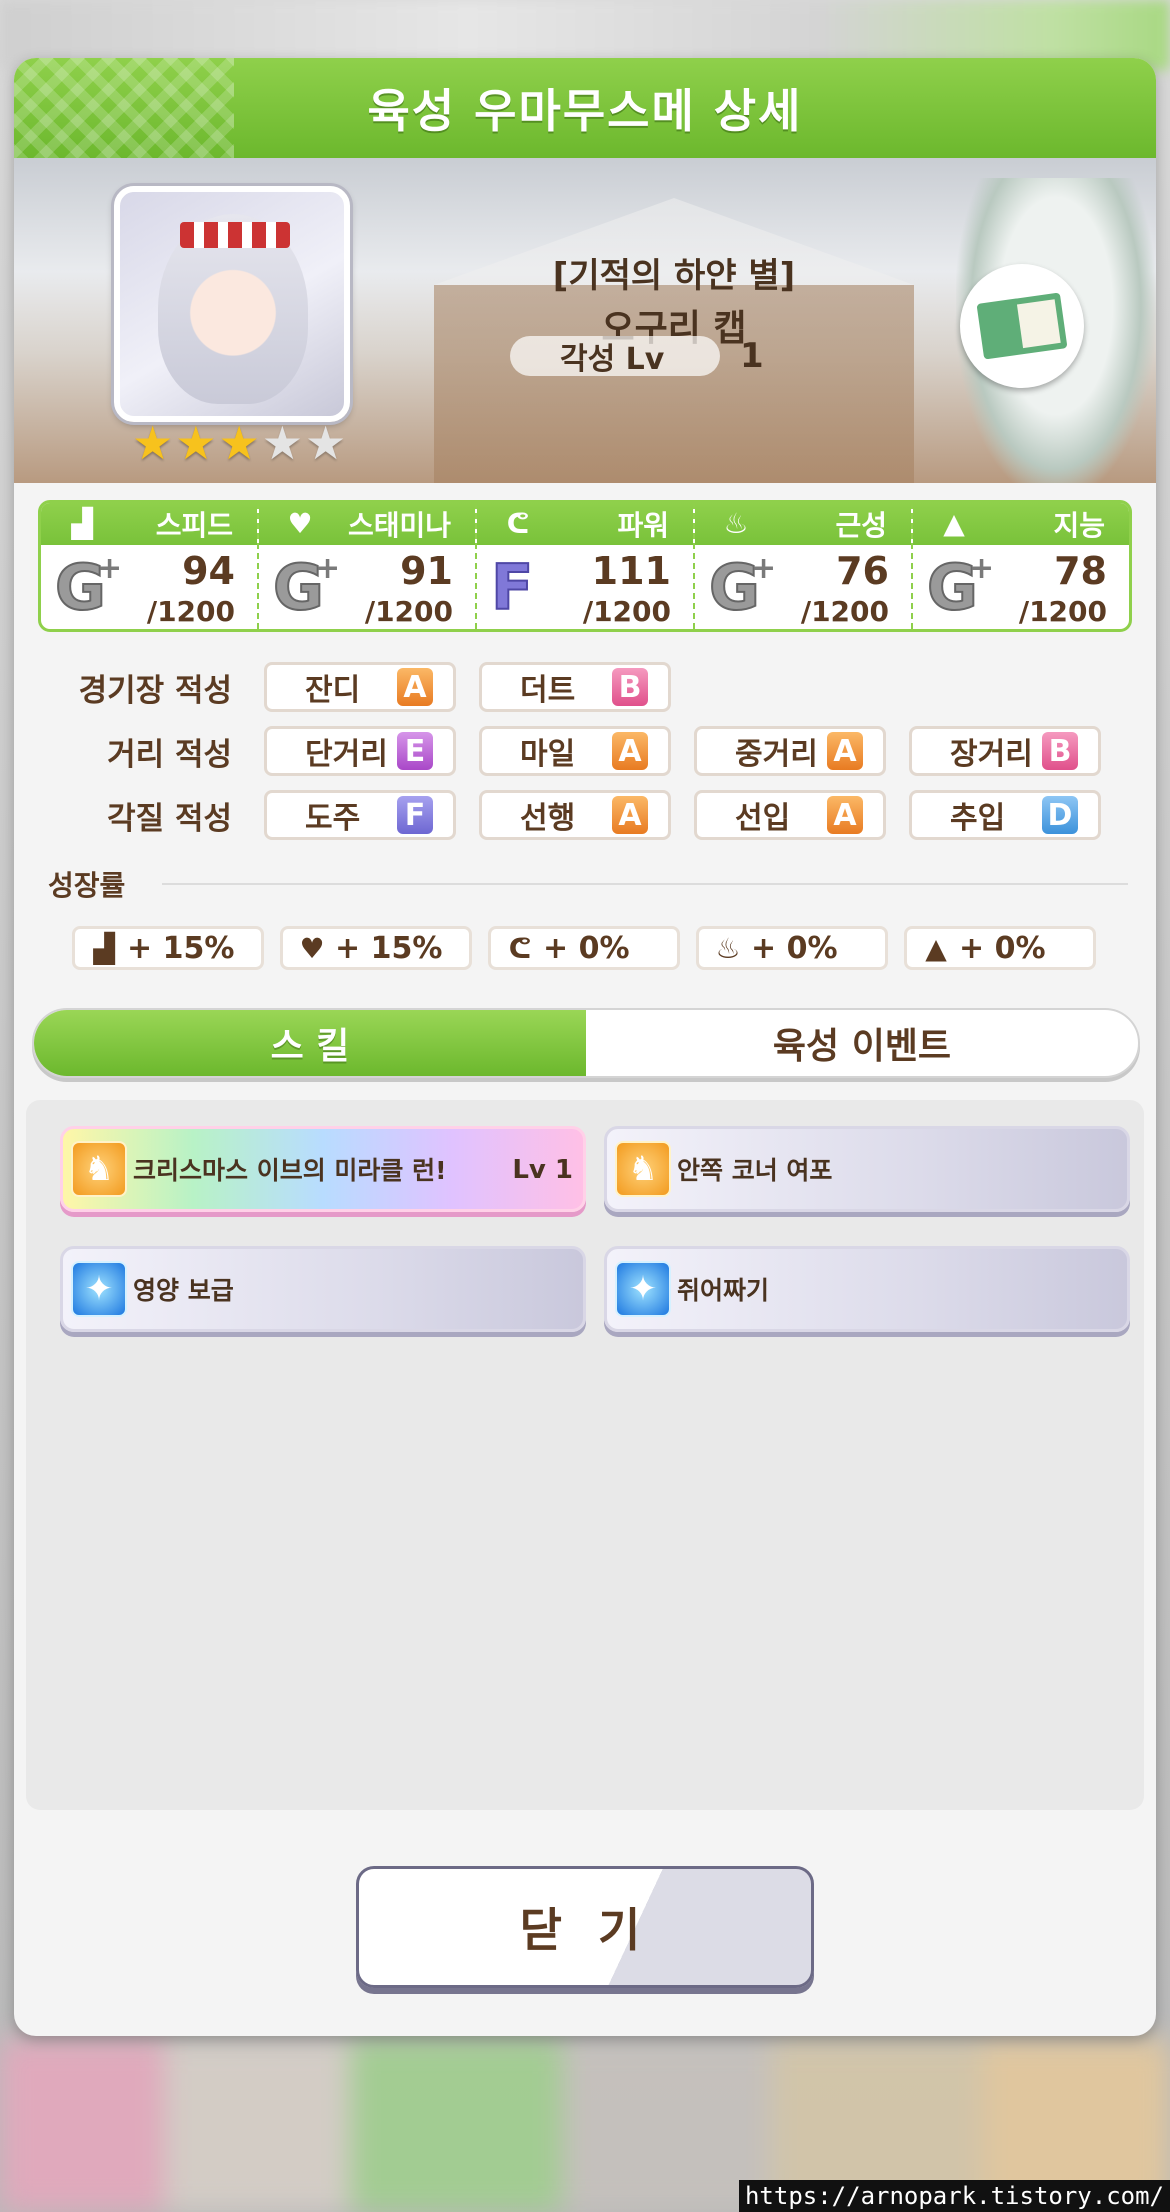 The height and width of the screenshot is (2212, 1170). I want to click on skill-name: 안쪽 코너 여포, so click(755, 1170).